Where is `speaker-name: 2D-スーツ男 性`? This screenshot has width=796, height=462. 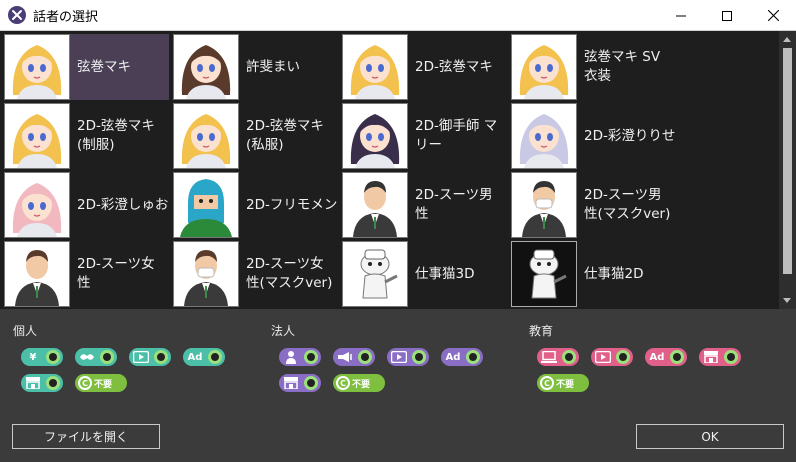
speaker-name: 2D-スーツ男 性 is located at coordinates (454, 204).